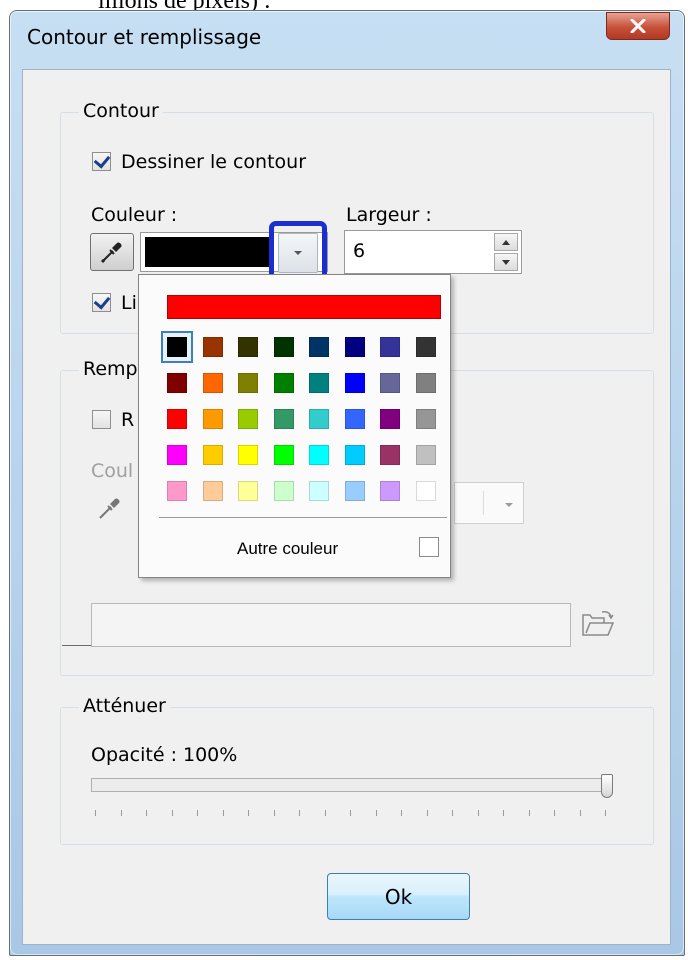 Image resolution: width=688 pixels, height=960 pixels. I want to click on combo-divider, so click(483, 503).